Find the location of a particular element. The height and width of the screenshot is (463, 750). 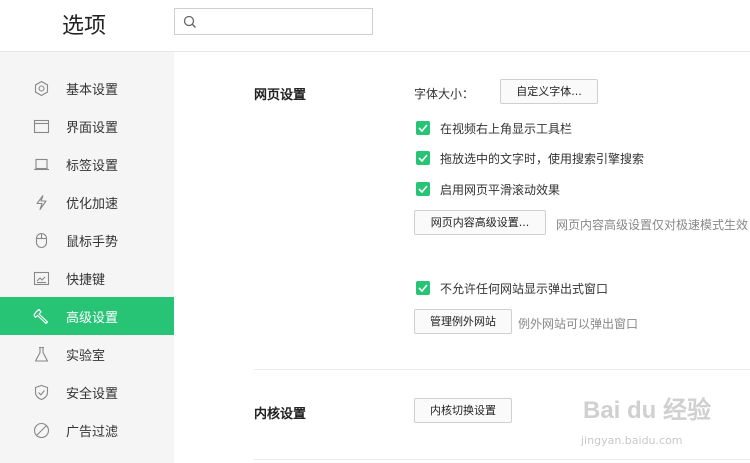

sidebar-item-speed: 优化加速 is located at coordinates (87, 202).